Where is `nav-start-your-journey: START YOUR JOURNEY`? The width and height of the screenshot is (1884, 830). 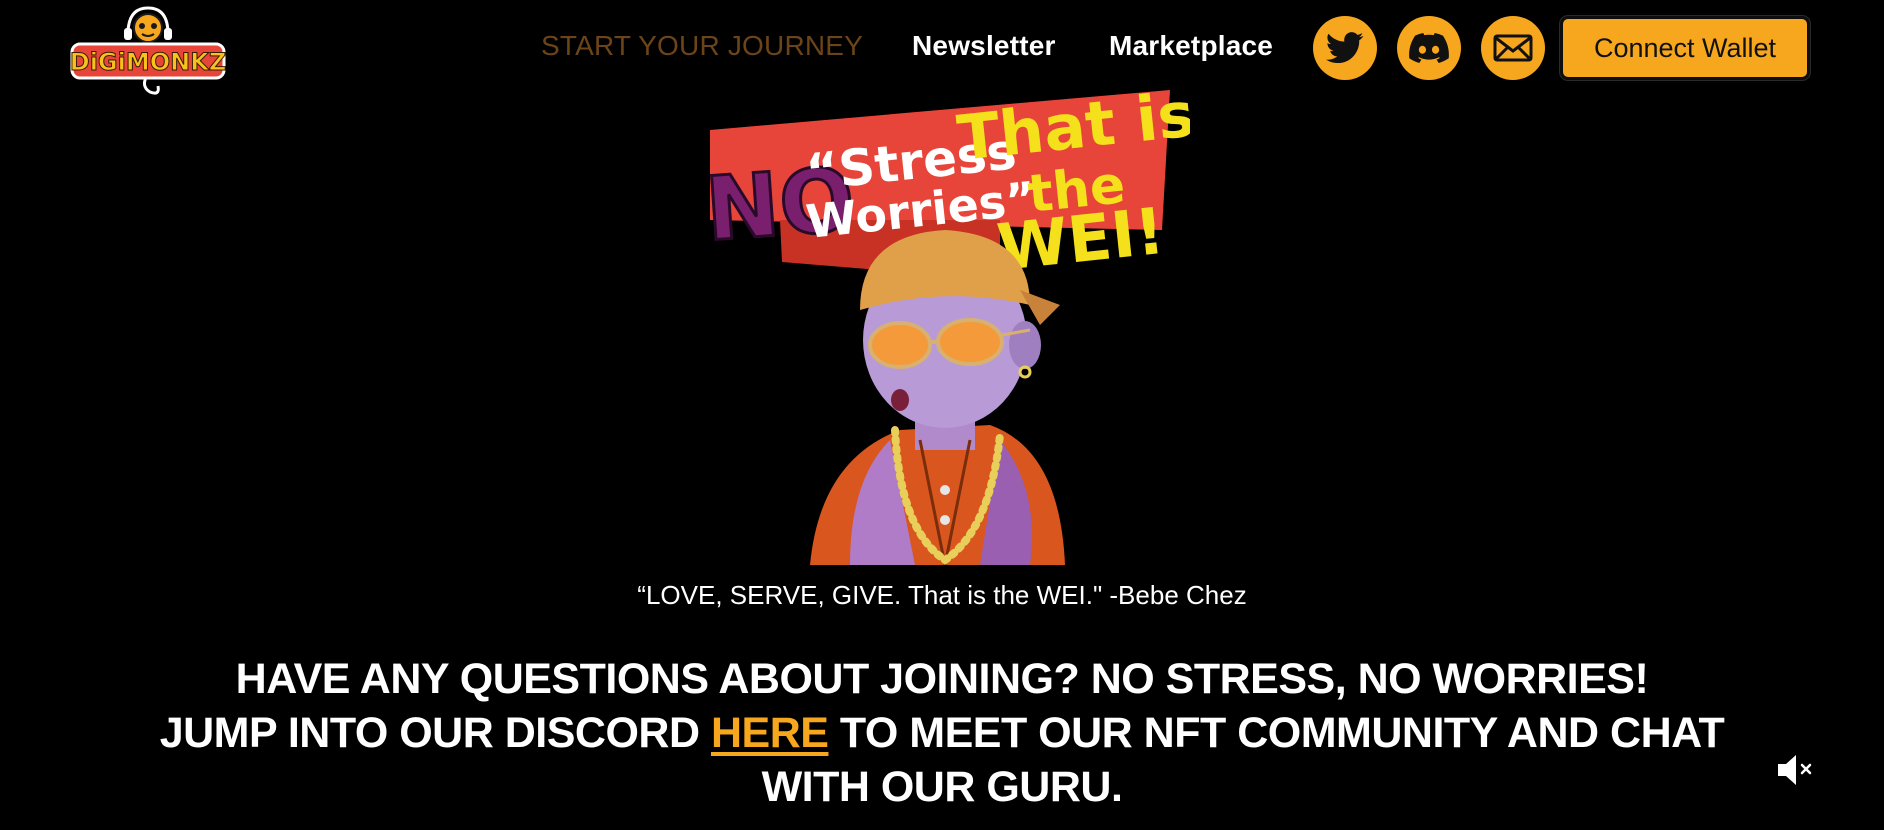
nav-start-your-journey: START YOUR JOURNEY is located at coordinates (702, 46).